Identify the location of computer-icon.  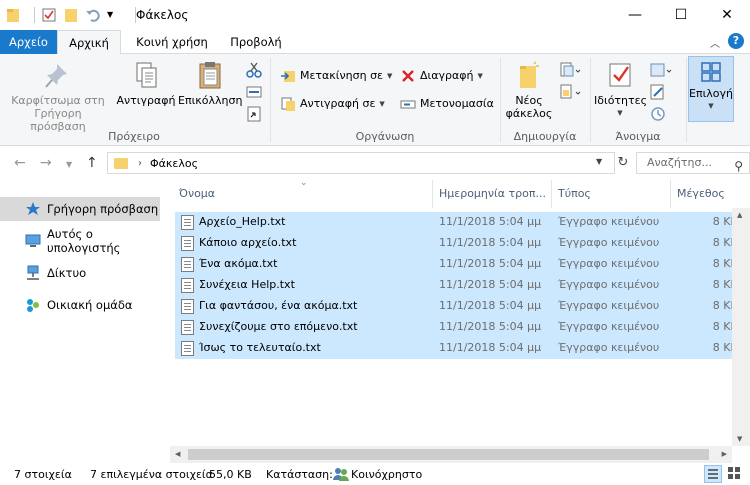
(33, 241).